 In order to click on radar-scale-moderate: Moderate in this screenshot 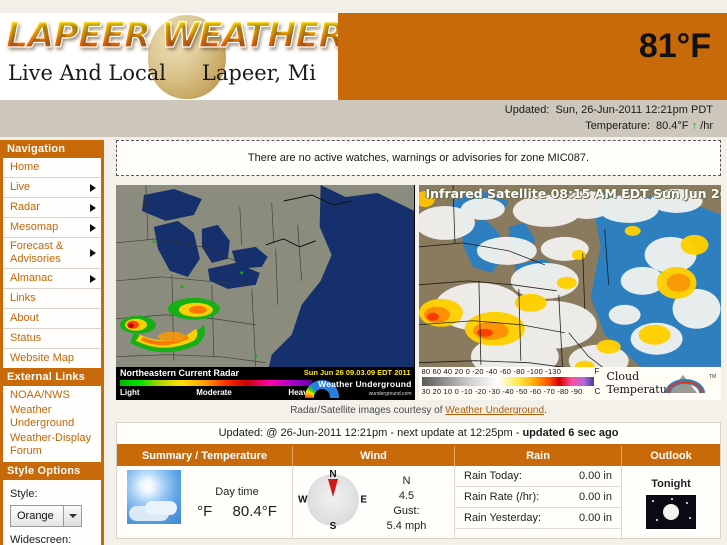, I will do `click(214, 392)`.